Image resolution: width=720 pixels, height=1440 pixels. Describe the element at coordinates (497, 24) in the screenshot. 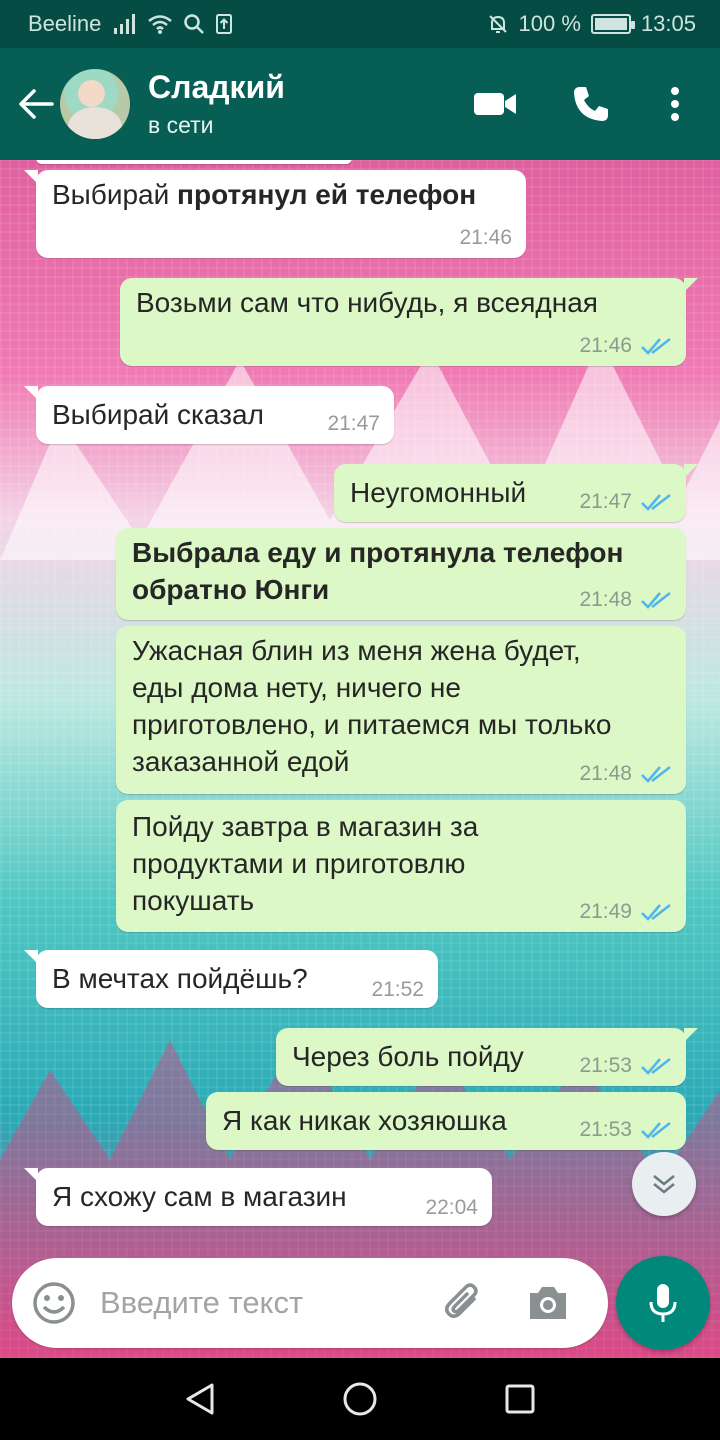

I see `mute-bell-icon` at that location.